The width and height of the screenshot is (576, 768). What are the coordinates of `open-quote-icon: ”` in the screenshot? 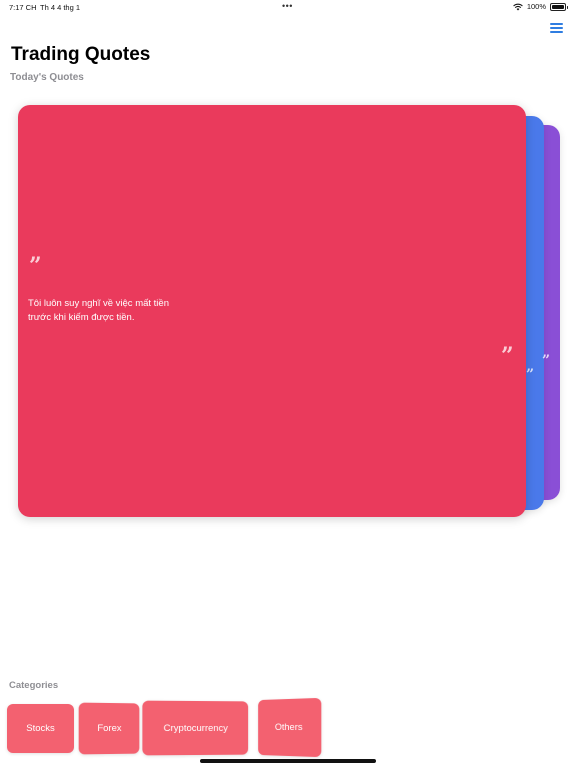 It's located at (35, 266).